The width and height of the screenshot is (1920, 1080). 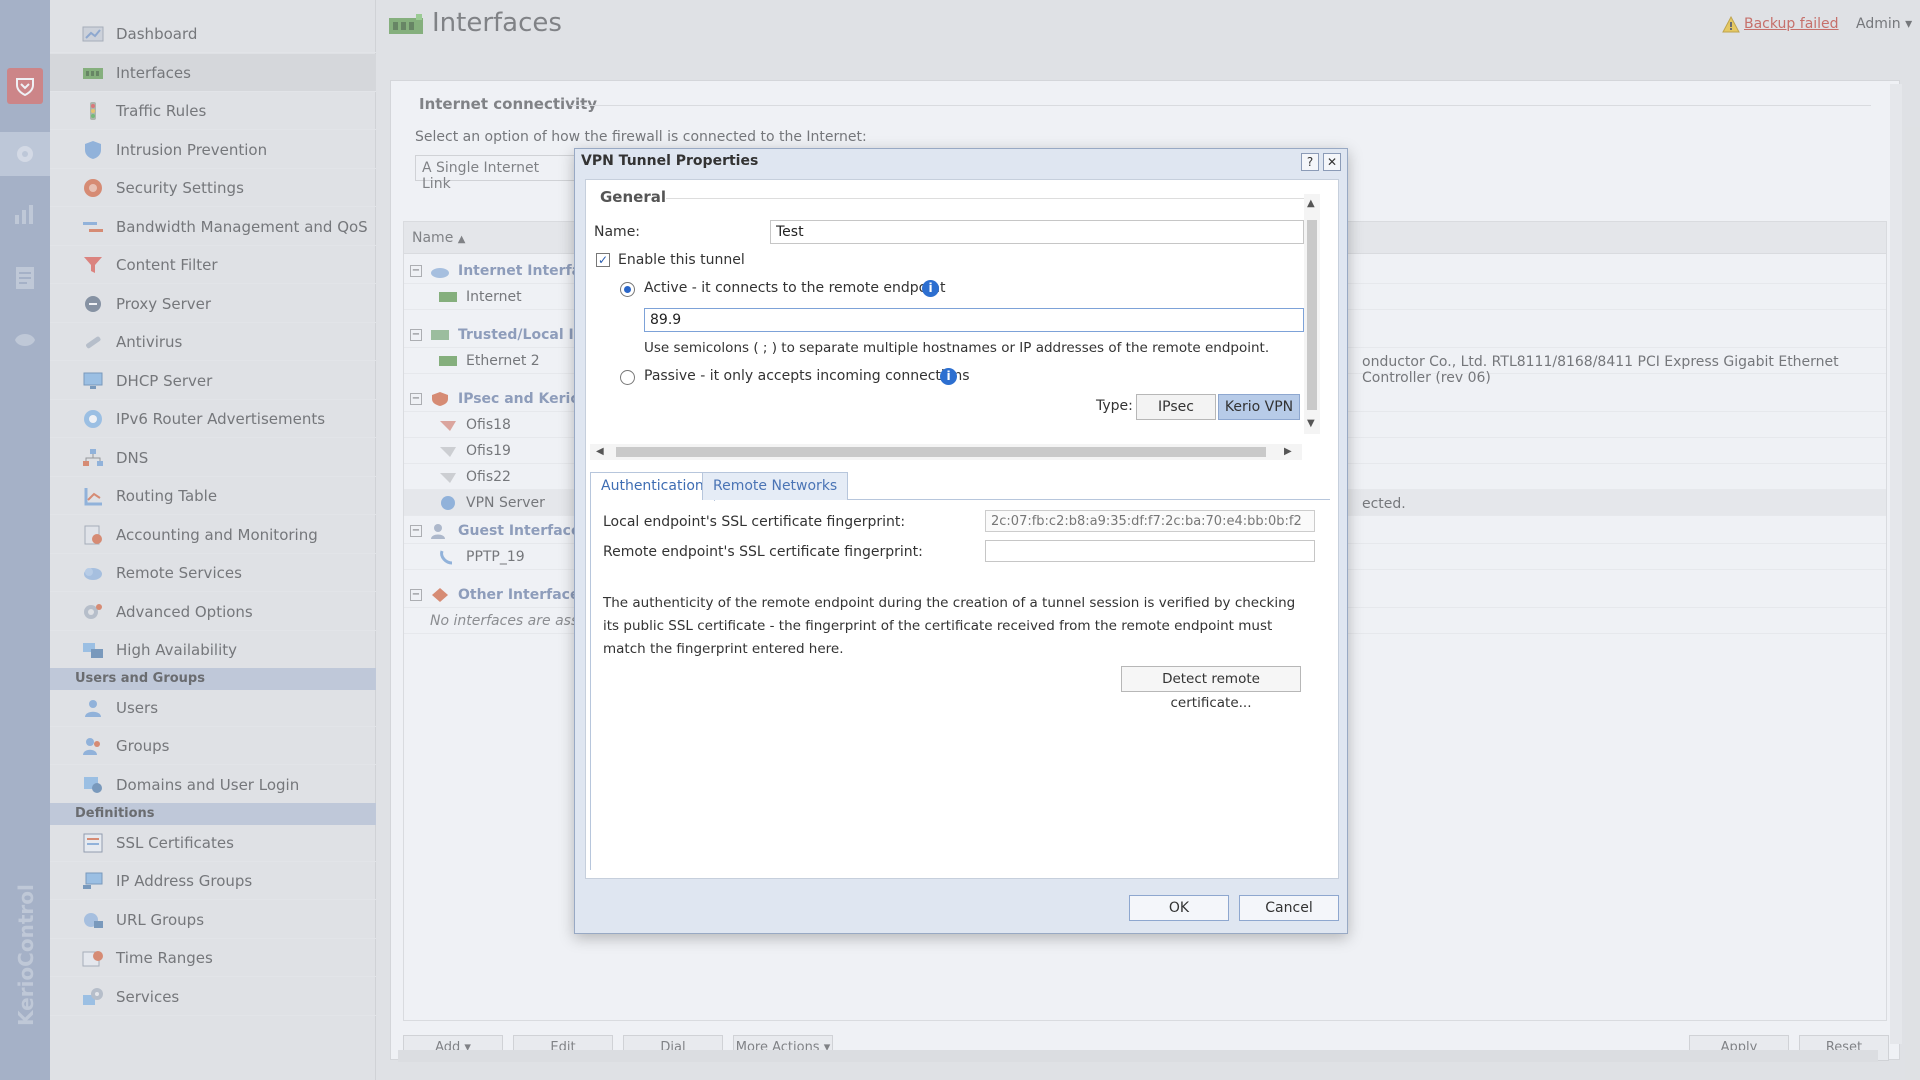 What do you see at coordinates (1288, 451) in the screenshot?
I see `scroll-right-icon: ▶` at bounding box center [1288, 451].